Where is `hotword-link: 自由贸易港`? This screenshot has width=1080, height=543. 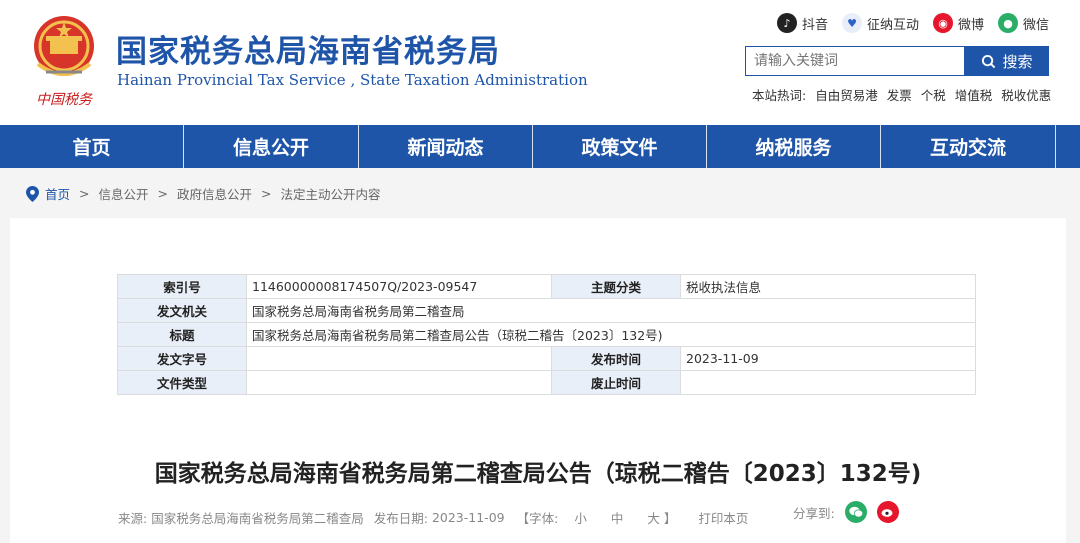 hotword-link: 自由贸易港 is located at coordinates (846, 95).